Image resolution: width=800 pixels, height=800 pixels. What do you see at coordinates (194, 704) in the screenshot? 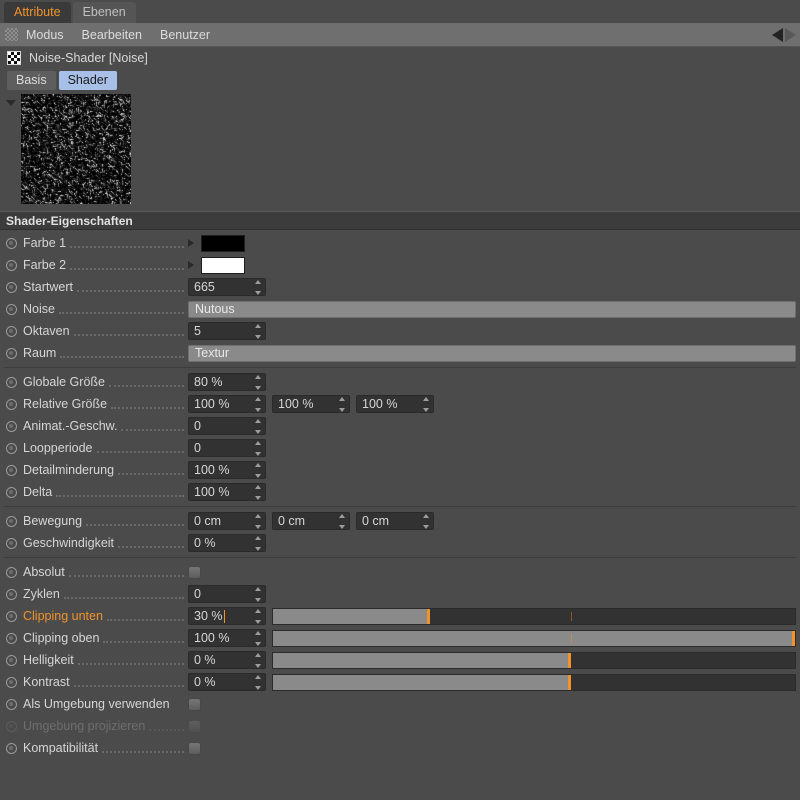
I see `checkbox-als-umgebung-verwenden` at bounding box center [194, 704].